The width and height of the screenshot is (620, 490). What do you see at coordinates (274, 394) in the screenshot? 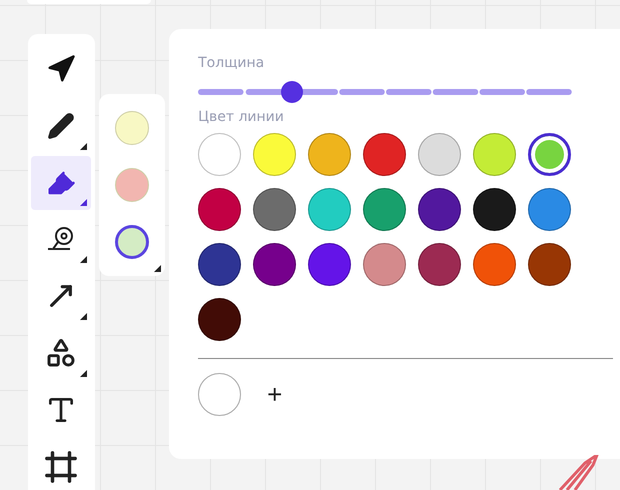
I see `add-color-button: +` at bounding box center [274, 394].